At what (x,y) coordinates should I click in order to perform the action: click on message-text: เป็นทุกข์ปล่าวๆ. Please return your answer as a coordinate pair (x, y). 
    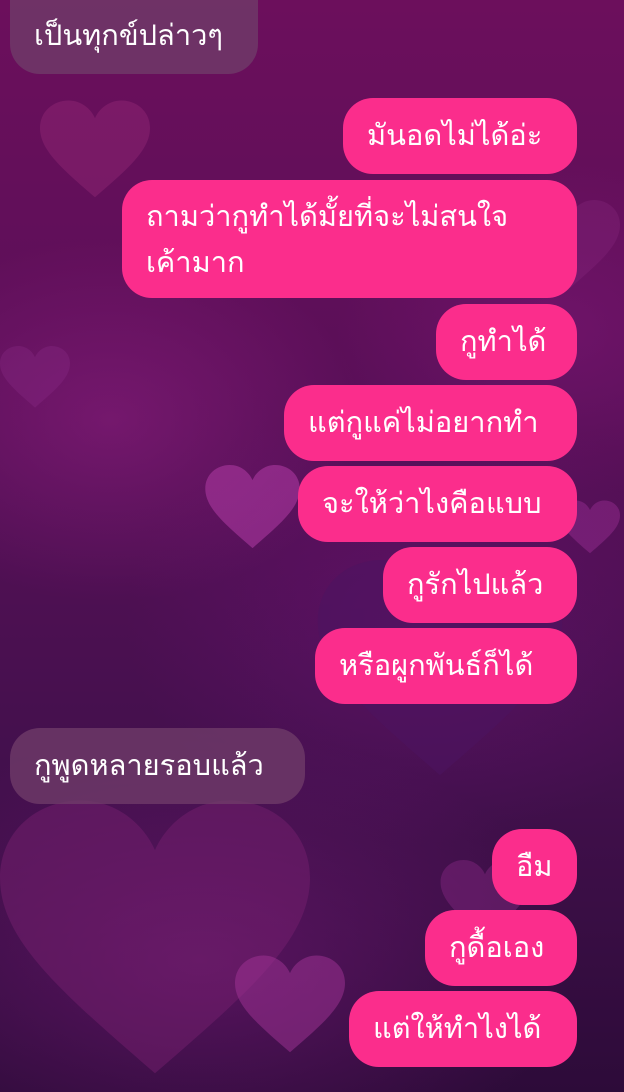
    Looking at the image, I should click on (128, 35).